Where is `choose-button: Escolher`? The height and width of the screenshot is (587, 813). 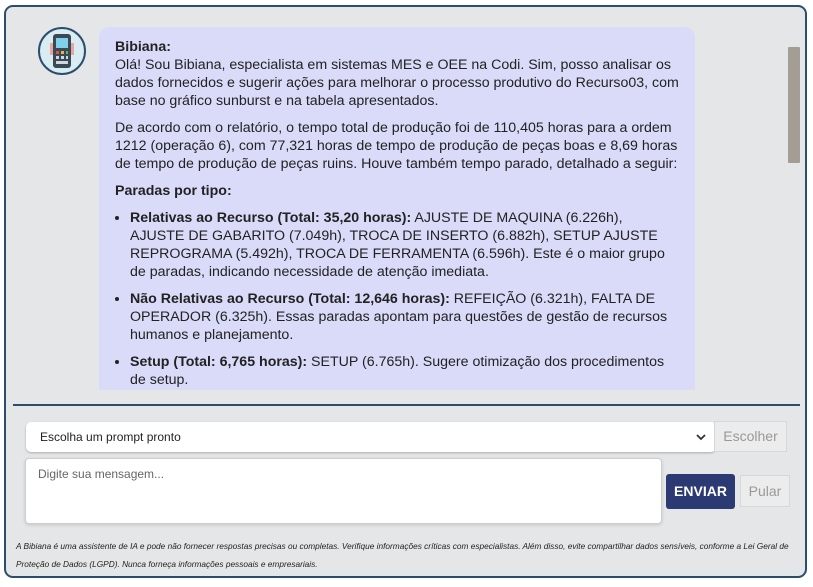
choose-button: Escolher is located at coordinates (750, 436).